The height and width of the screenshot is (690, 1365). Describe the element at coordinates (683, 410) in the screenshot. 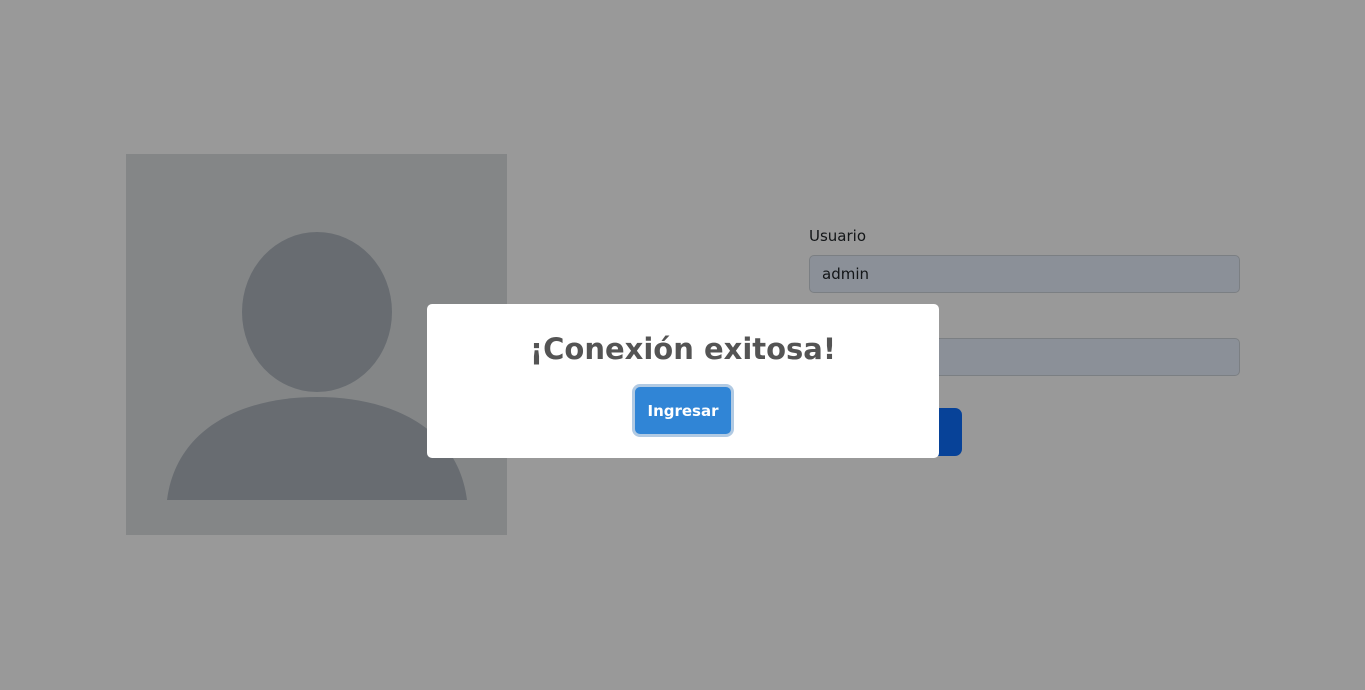

I see `confirm-button: Ingresar` at that location.